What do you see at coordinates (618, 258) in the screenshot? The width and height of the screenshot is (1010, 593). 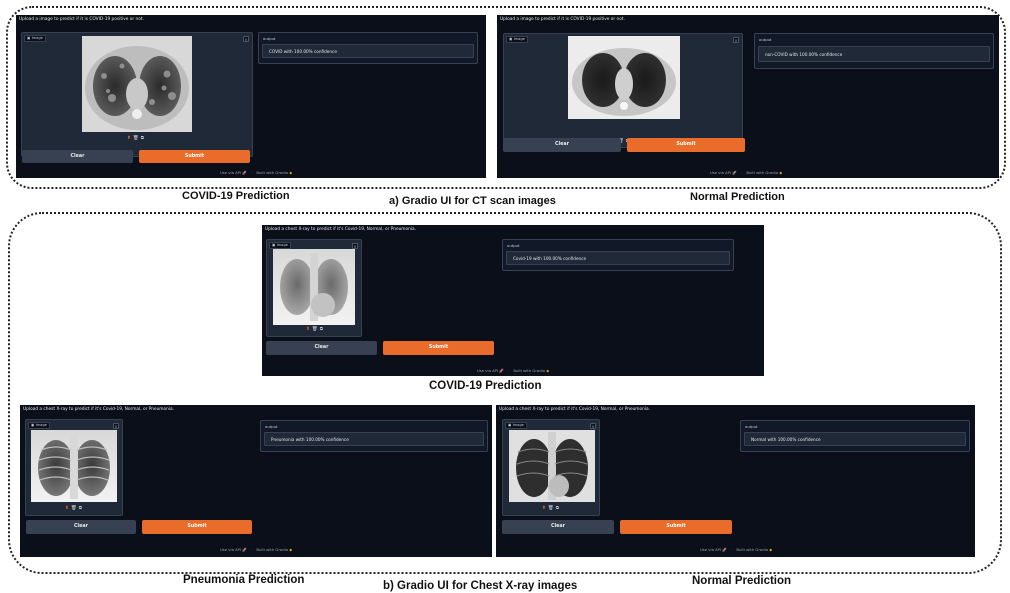 I see `output-value: Covid-19 with 100.00% confidence` at bounding box center [618, 258].